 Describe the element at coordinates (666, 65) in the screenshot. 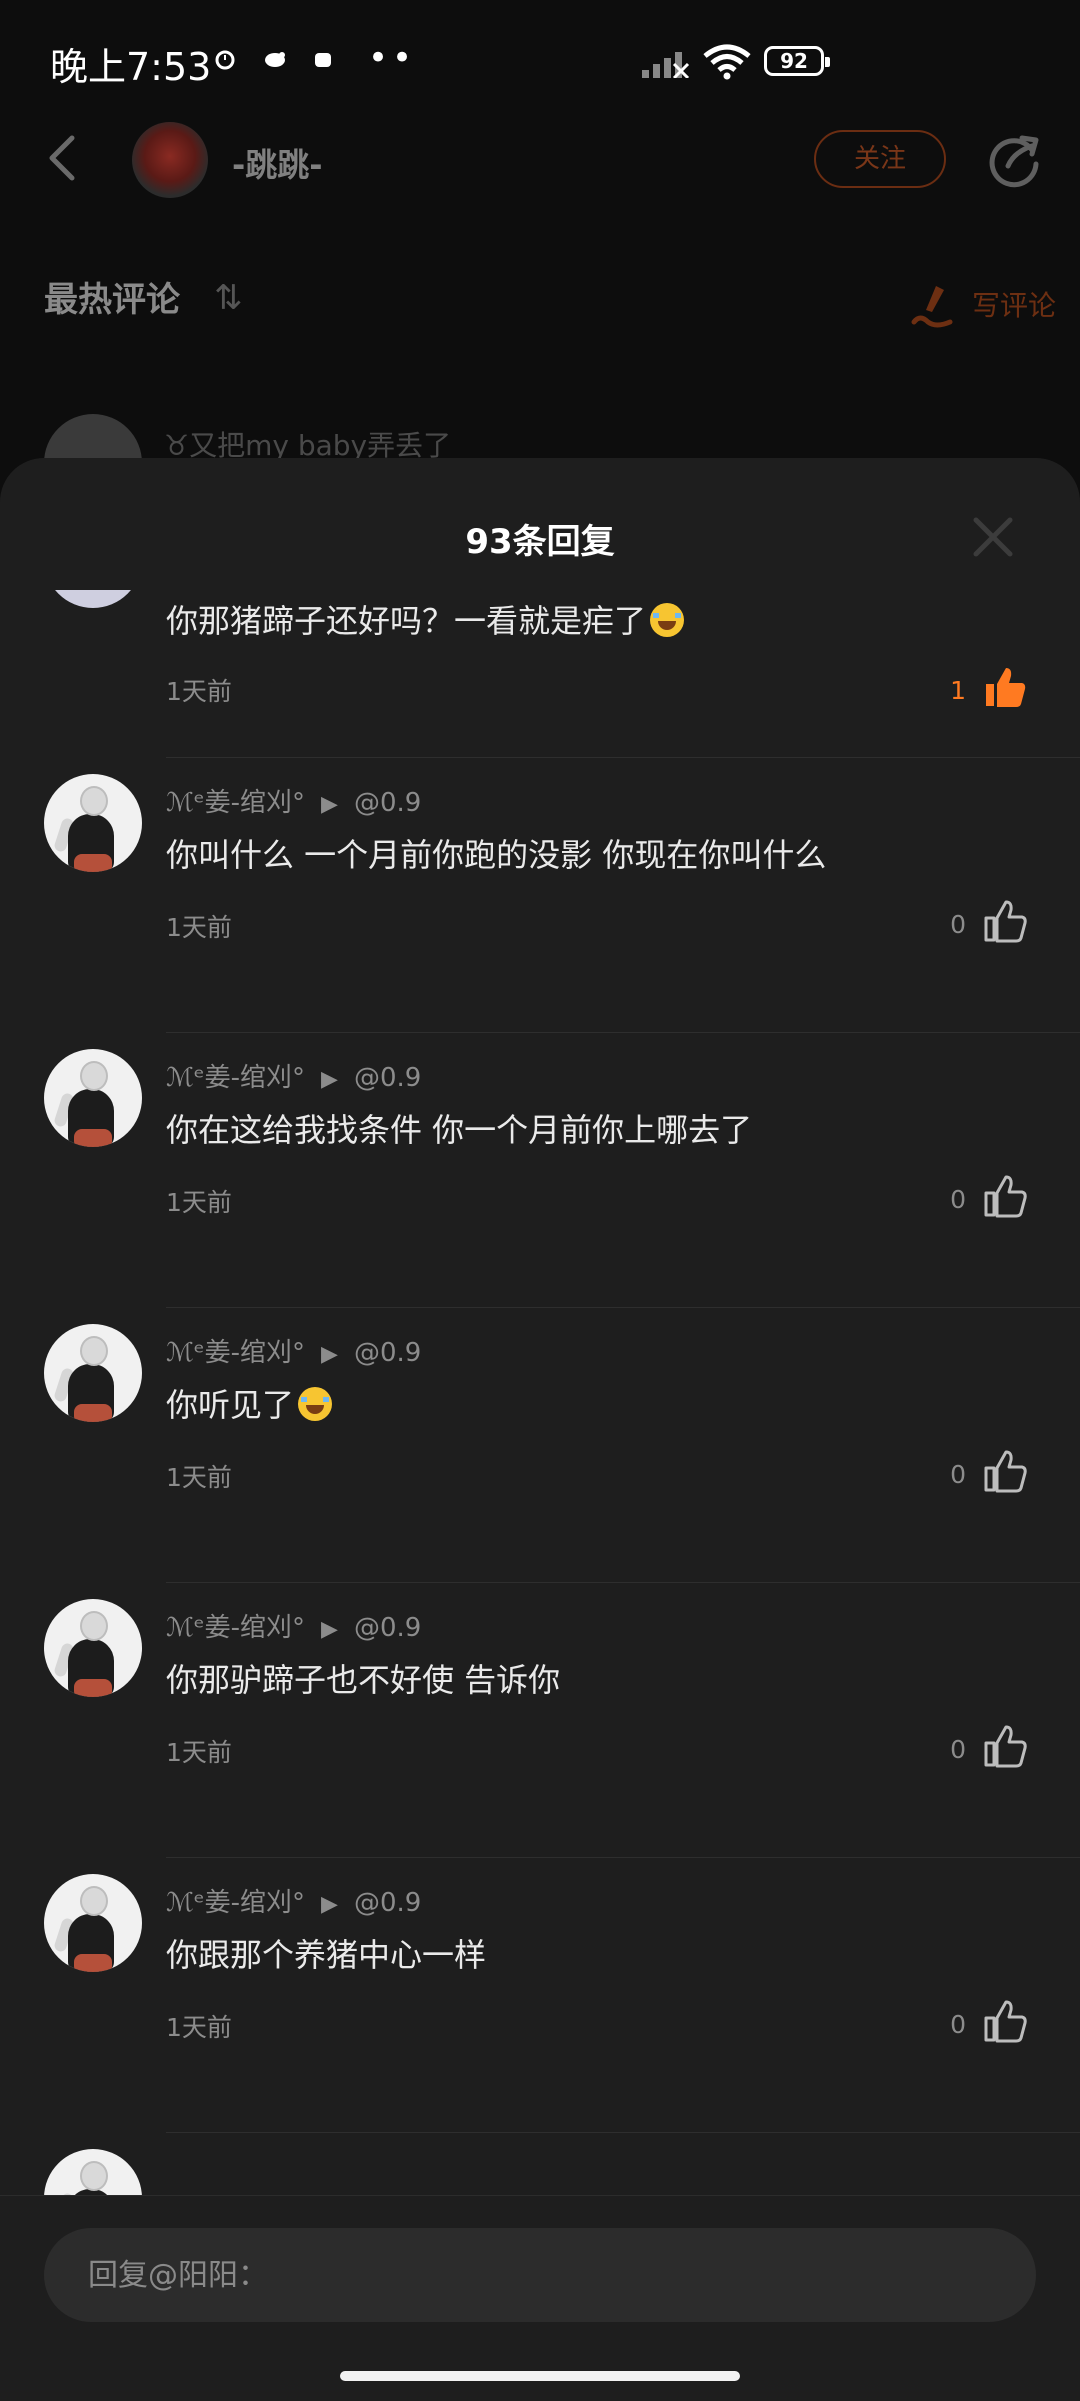

I see `signal-icon` at that location.